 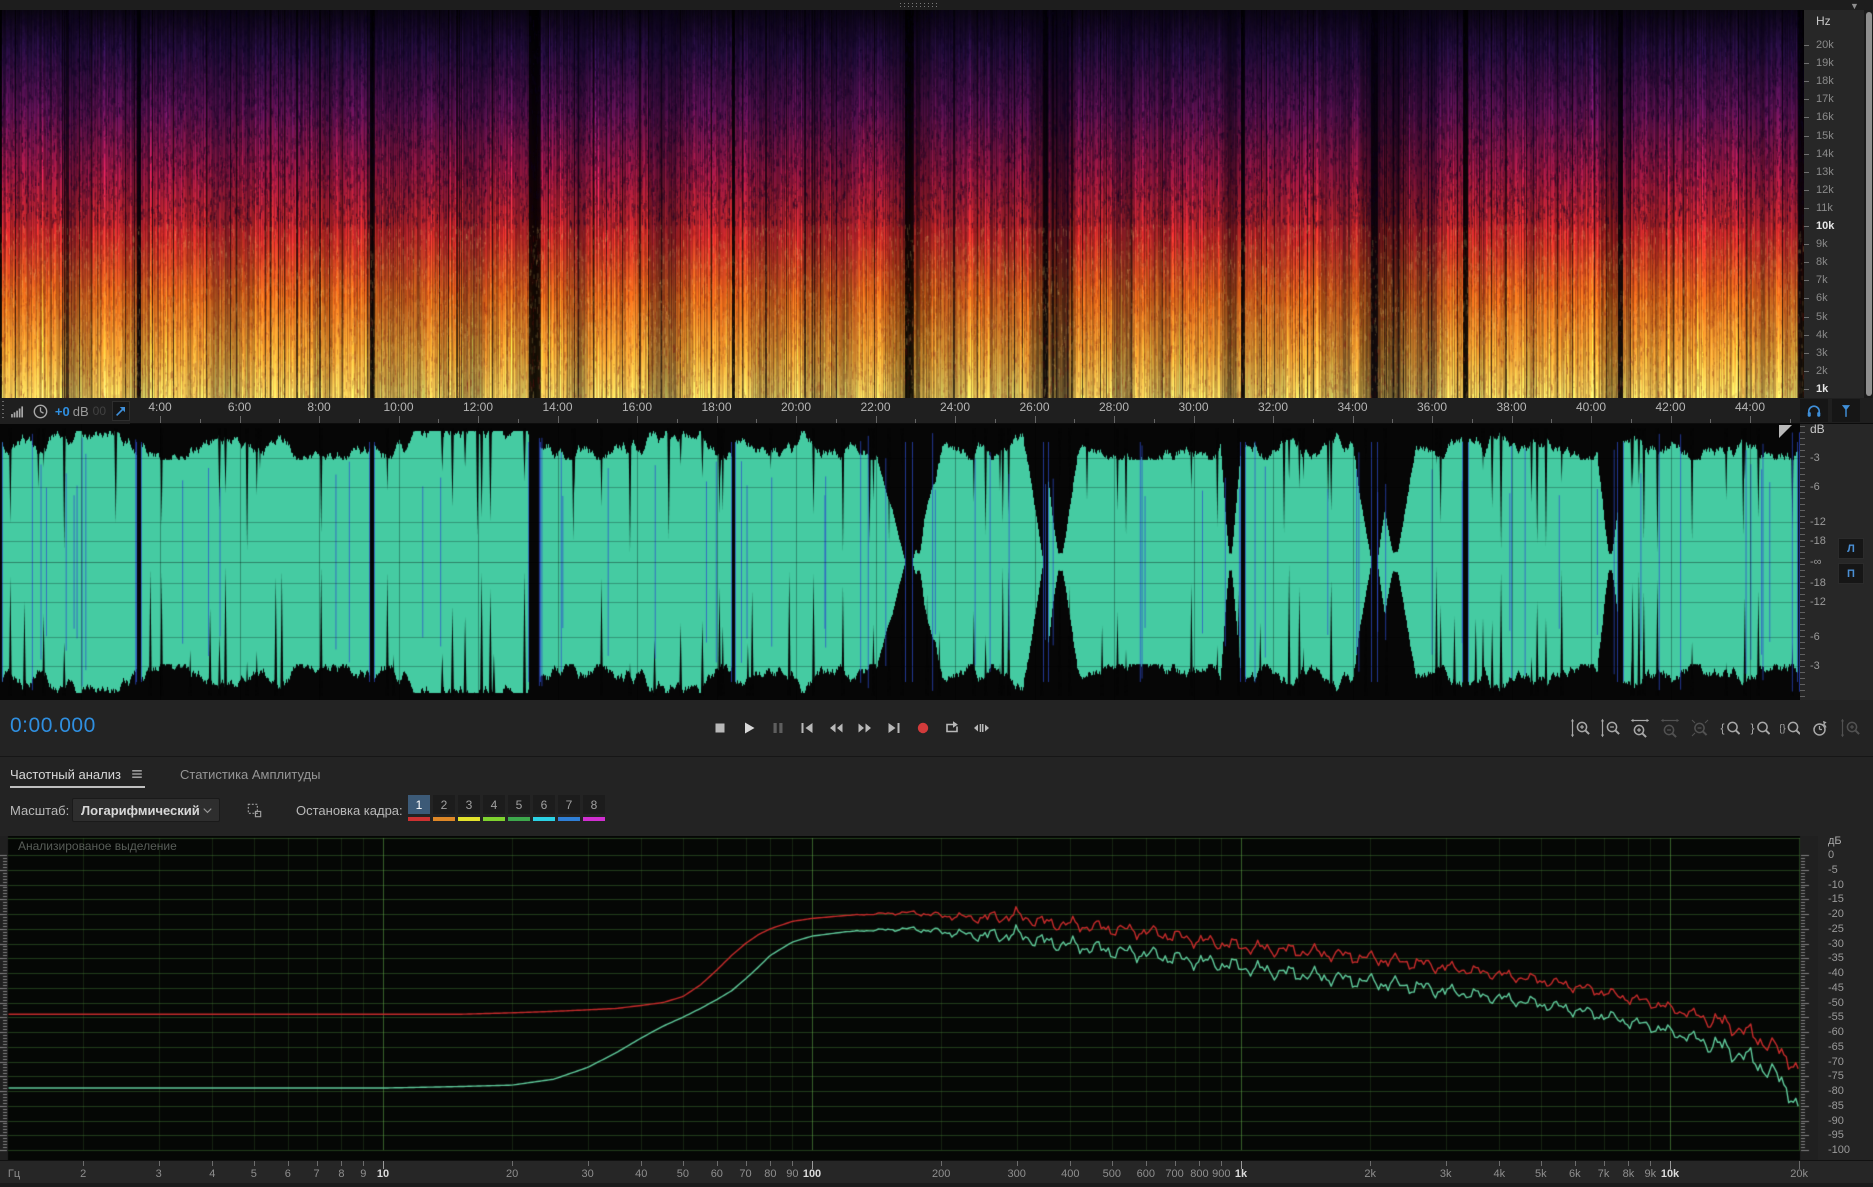 What do you see at coordinates (1802, 562) in the screenshot?
I see `amplitude-scale-ticks` at bounding box center [1802, 562].